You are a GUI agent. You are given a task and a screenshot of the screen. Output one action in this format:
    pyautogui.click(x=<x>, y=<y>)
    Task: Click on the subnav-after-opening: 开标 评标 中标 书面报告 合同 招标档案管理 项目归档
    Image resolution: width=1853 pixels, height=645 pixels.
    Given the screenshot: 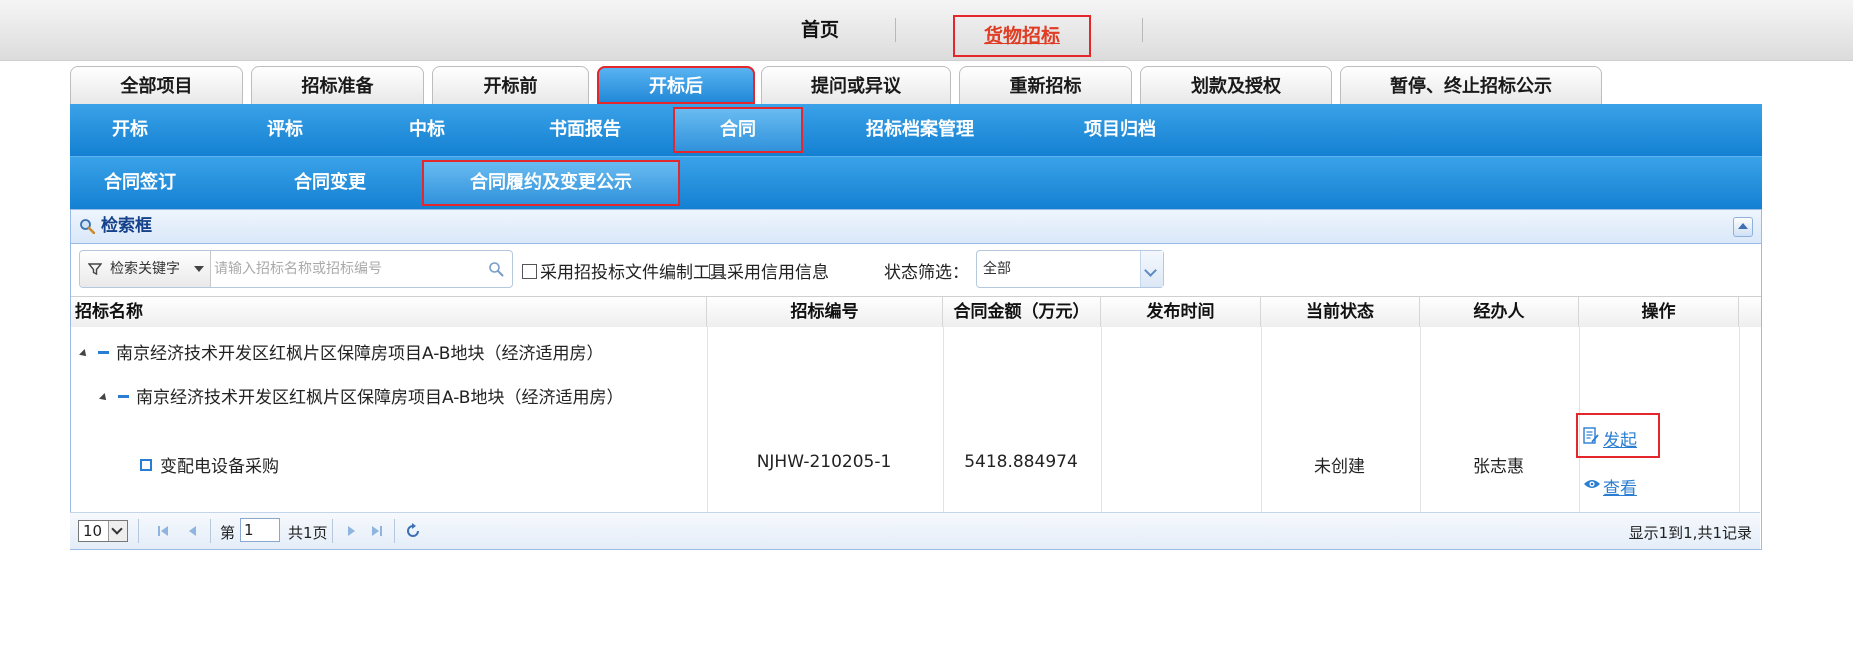 What is the action you would take?
    pyautogui.click(x=916, y=130)
    